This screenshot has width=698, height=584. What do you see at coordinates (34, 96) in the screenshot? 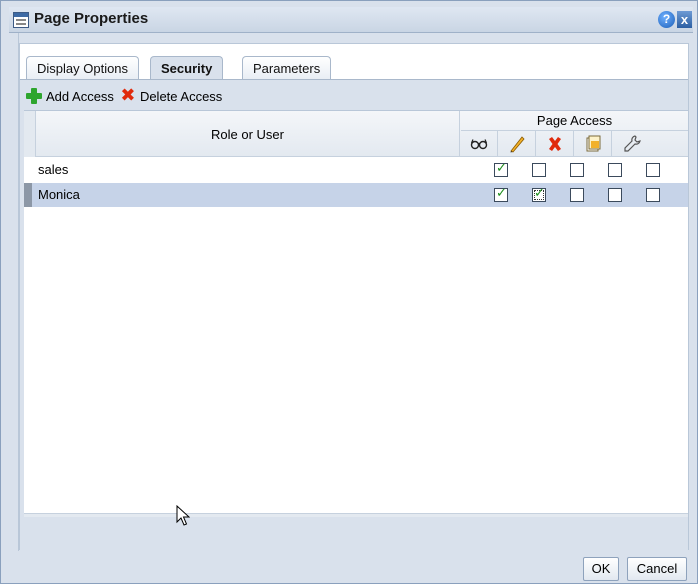
I see `add-icon` at bounding box center [34, 96].